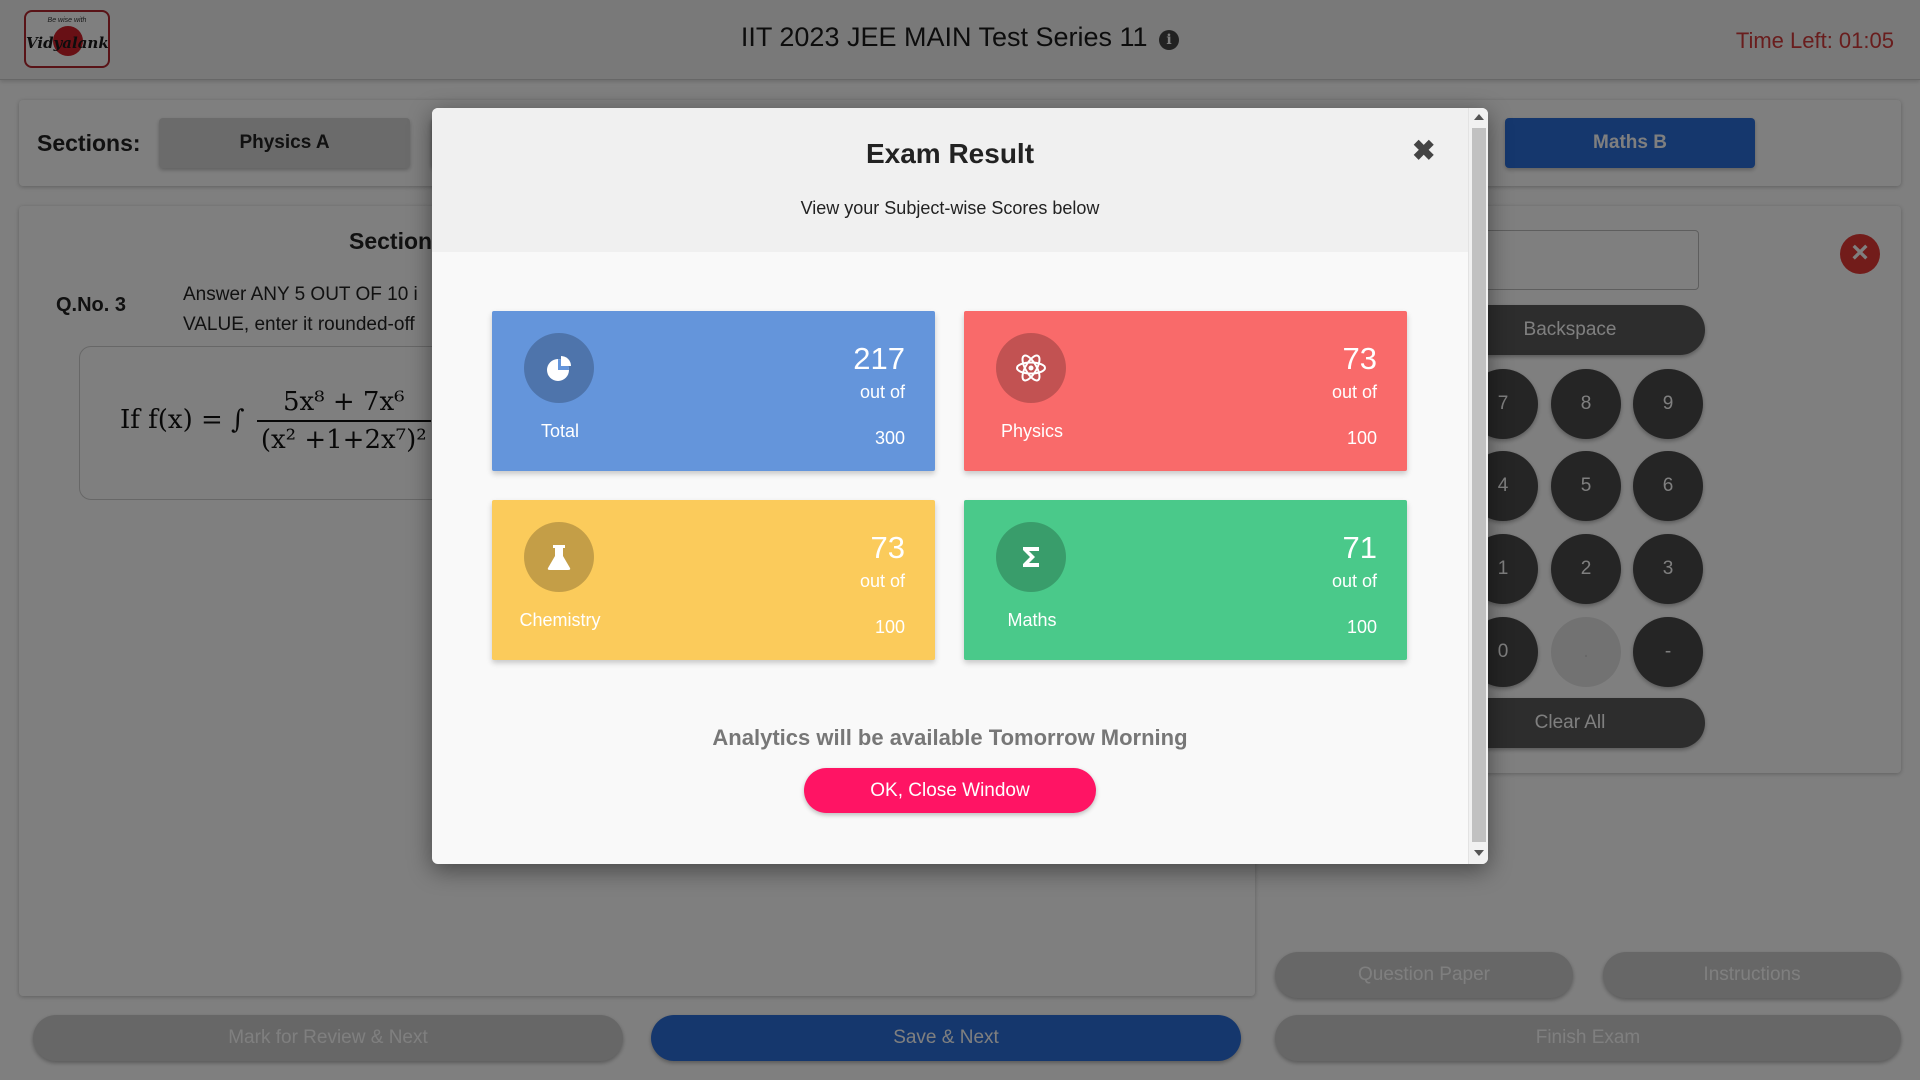 Image resolution: width=1920 pixels, height=1080 pixels. Describe the element at coordinates (1031, 431) in the screenshot. I see `card-label: Physics` at that location.